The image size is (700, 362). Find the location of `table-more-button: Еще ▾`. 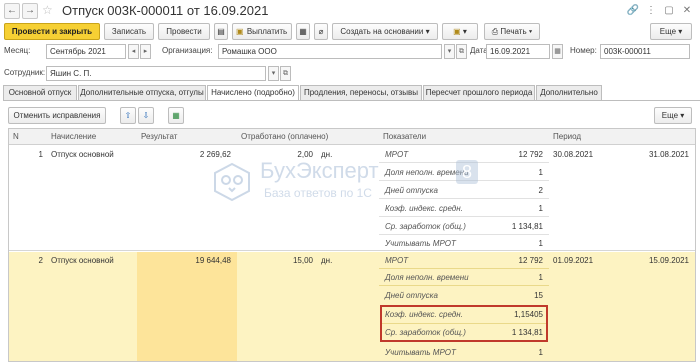

table-more-button: Еще ▾ is located at coordinates (673, 115).